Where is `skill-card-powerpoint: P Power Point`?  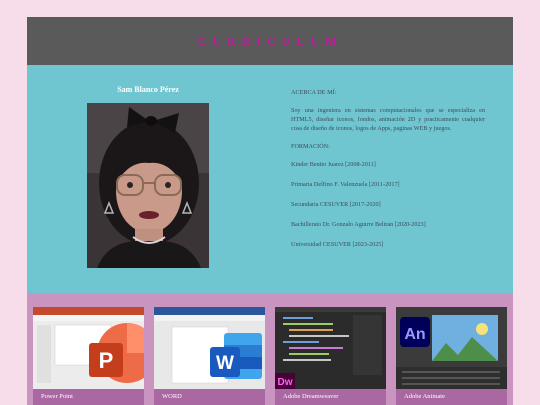
skill-card-powerpoint: P Power Point is located at coordinates (88, 356).